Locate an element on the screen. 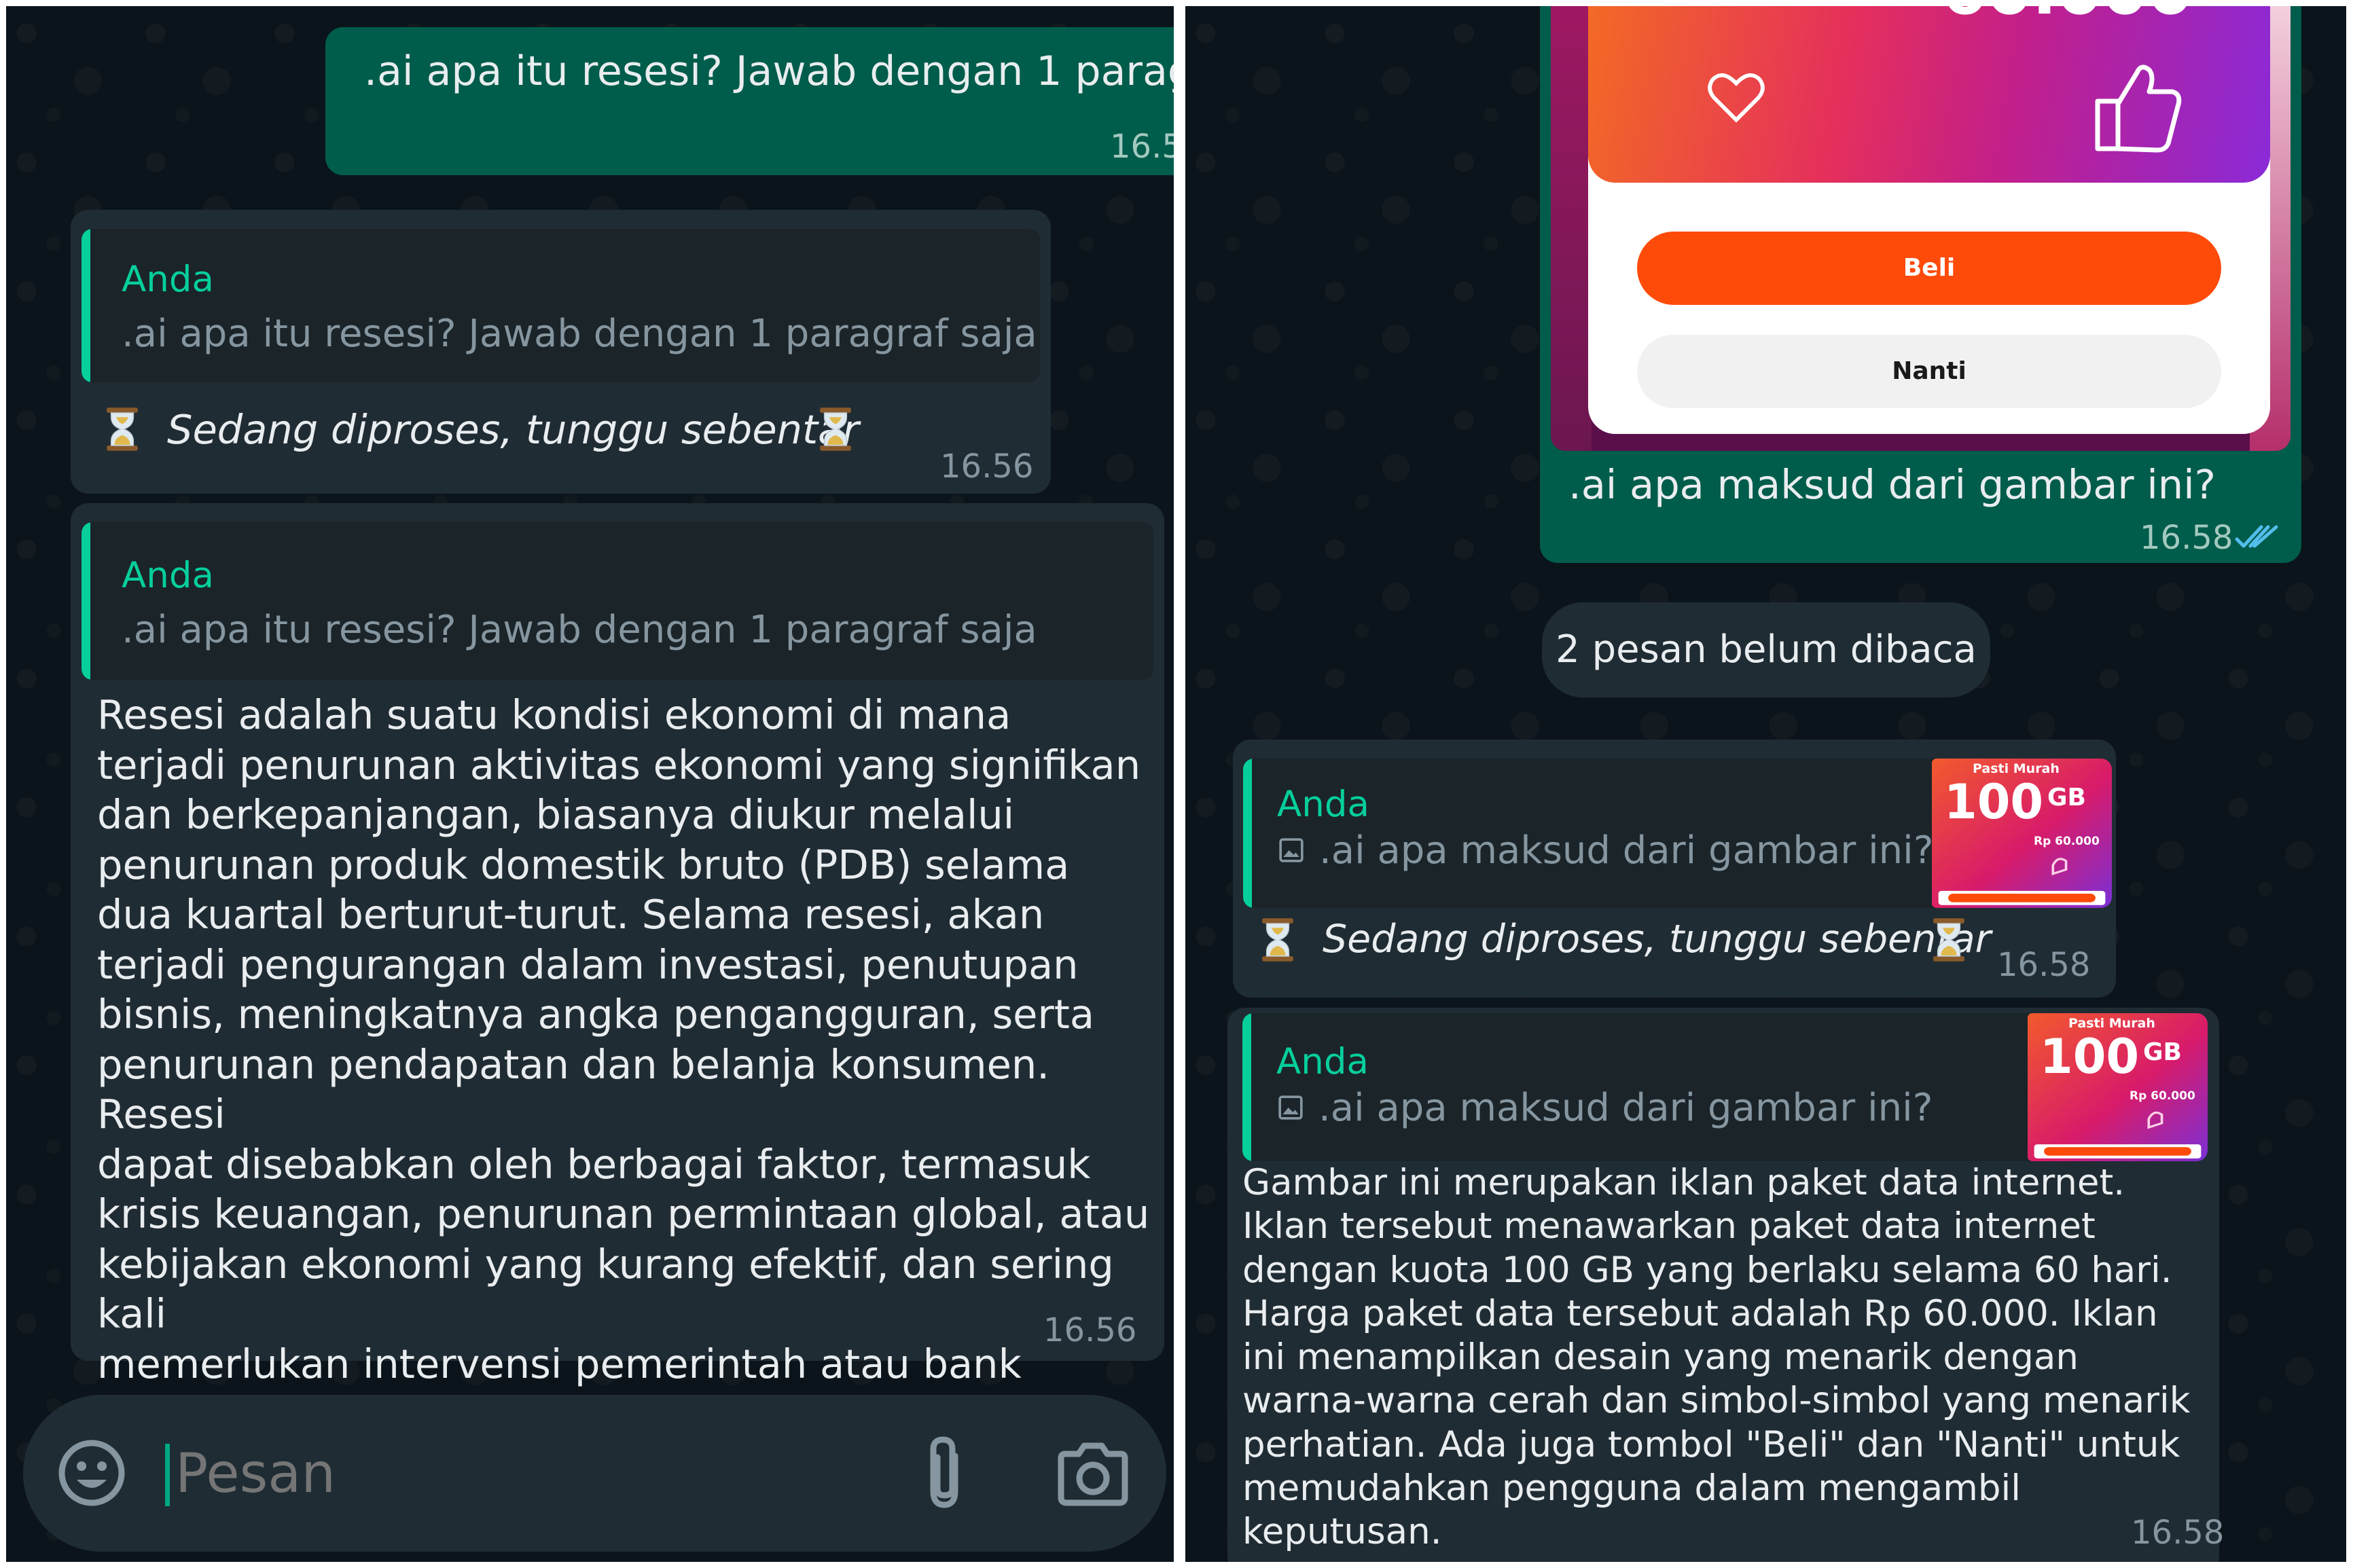 The image size is (2353, 1568). ad-popup: 60.000 Beli Nanti is located at coordinates (1929, 220).